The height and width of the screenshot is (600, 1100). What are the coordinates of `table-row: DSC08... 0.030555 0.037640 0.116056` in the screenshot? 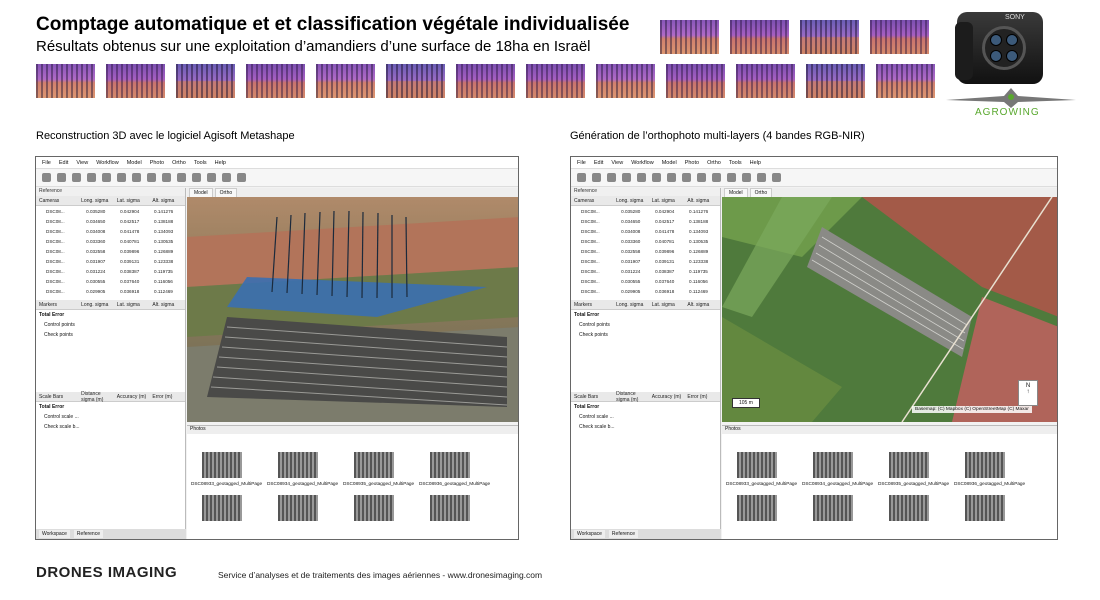 It's located at (645, 281).